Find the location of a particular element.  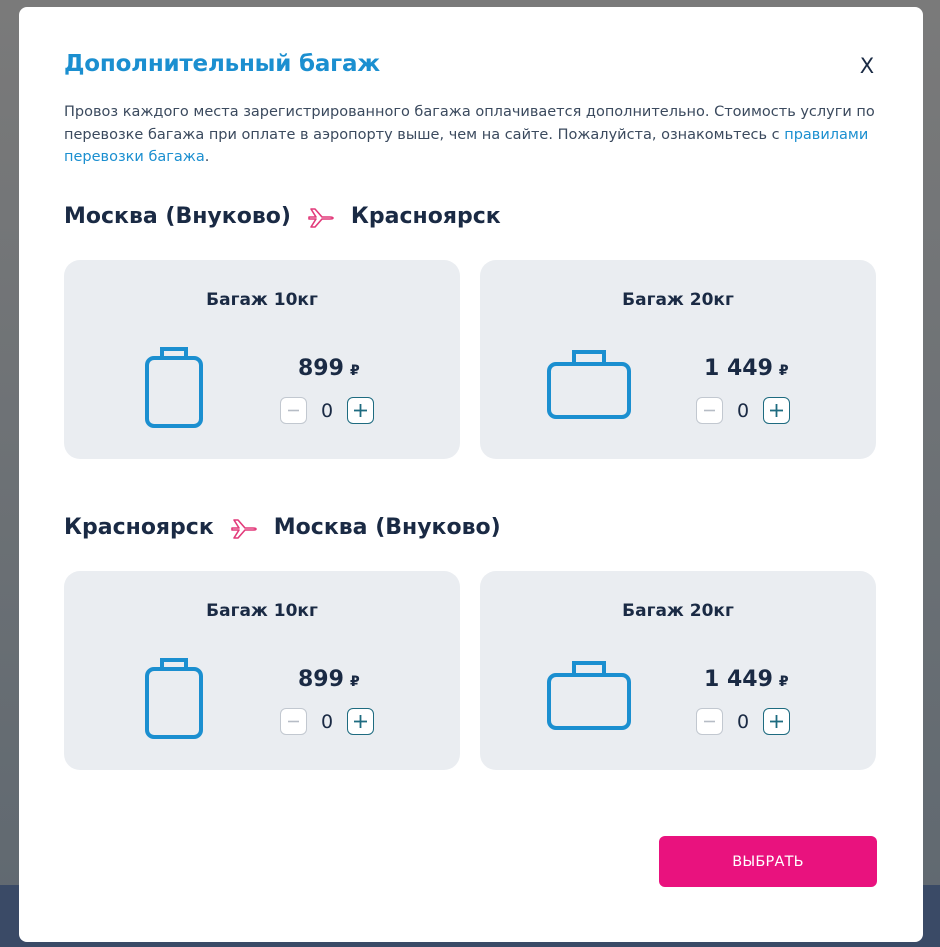

modal-title: Дополнительный багаж is located at coordinates (222, 64).